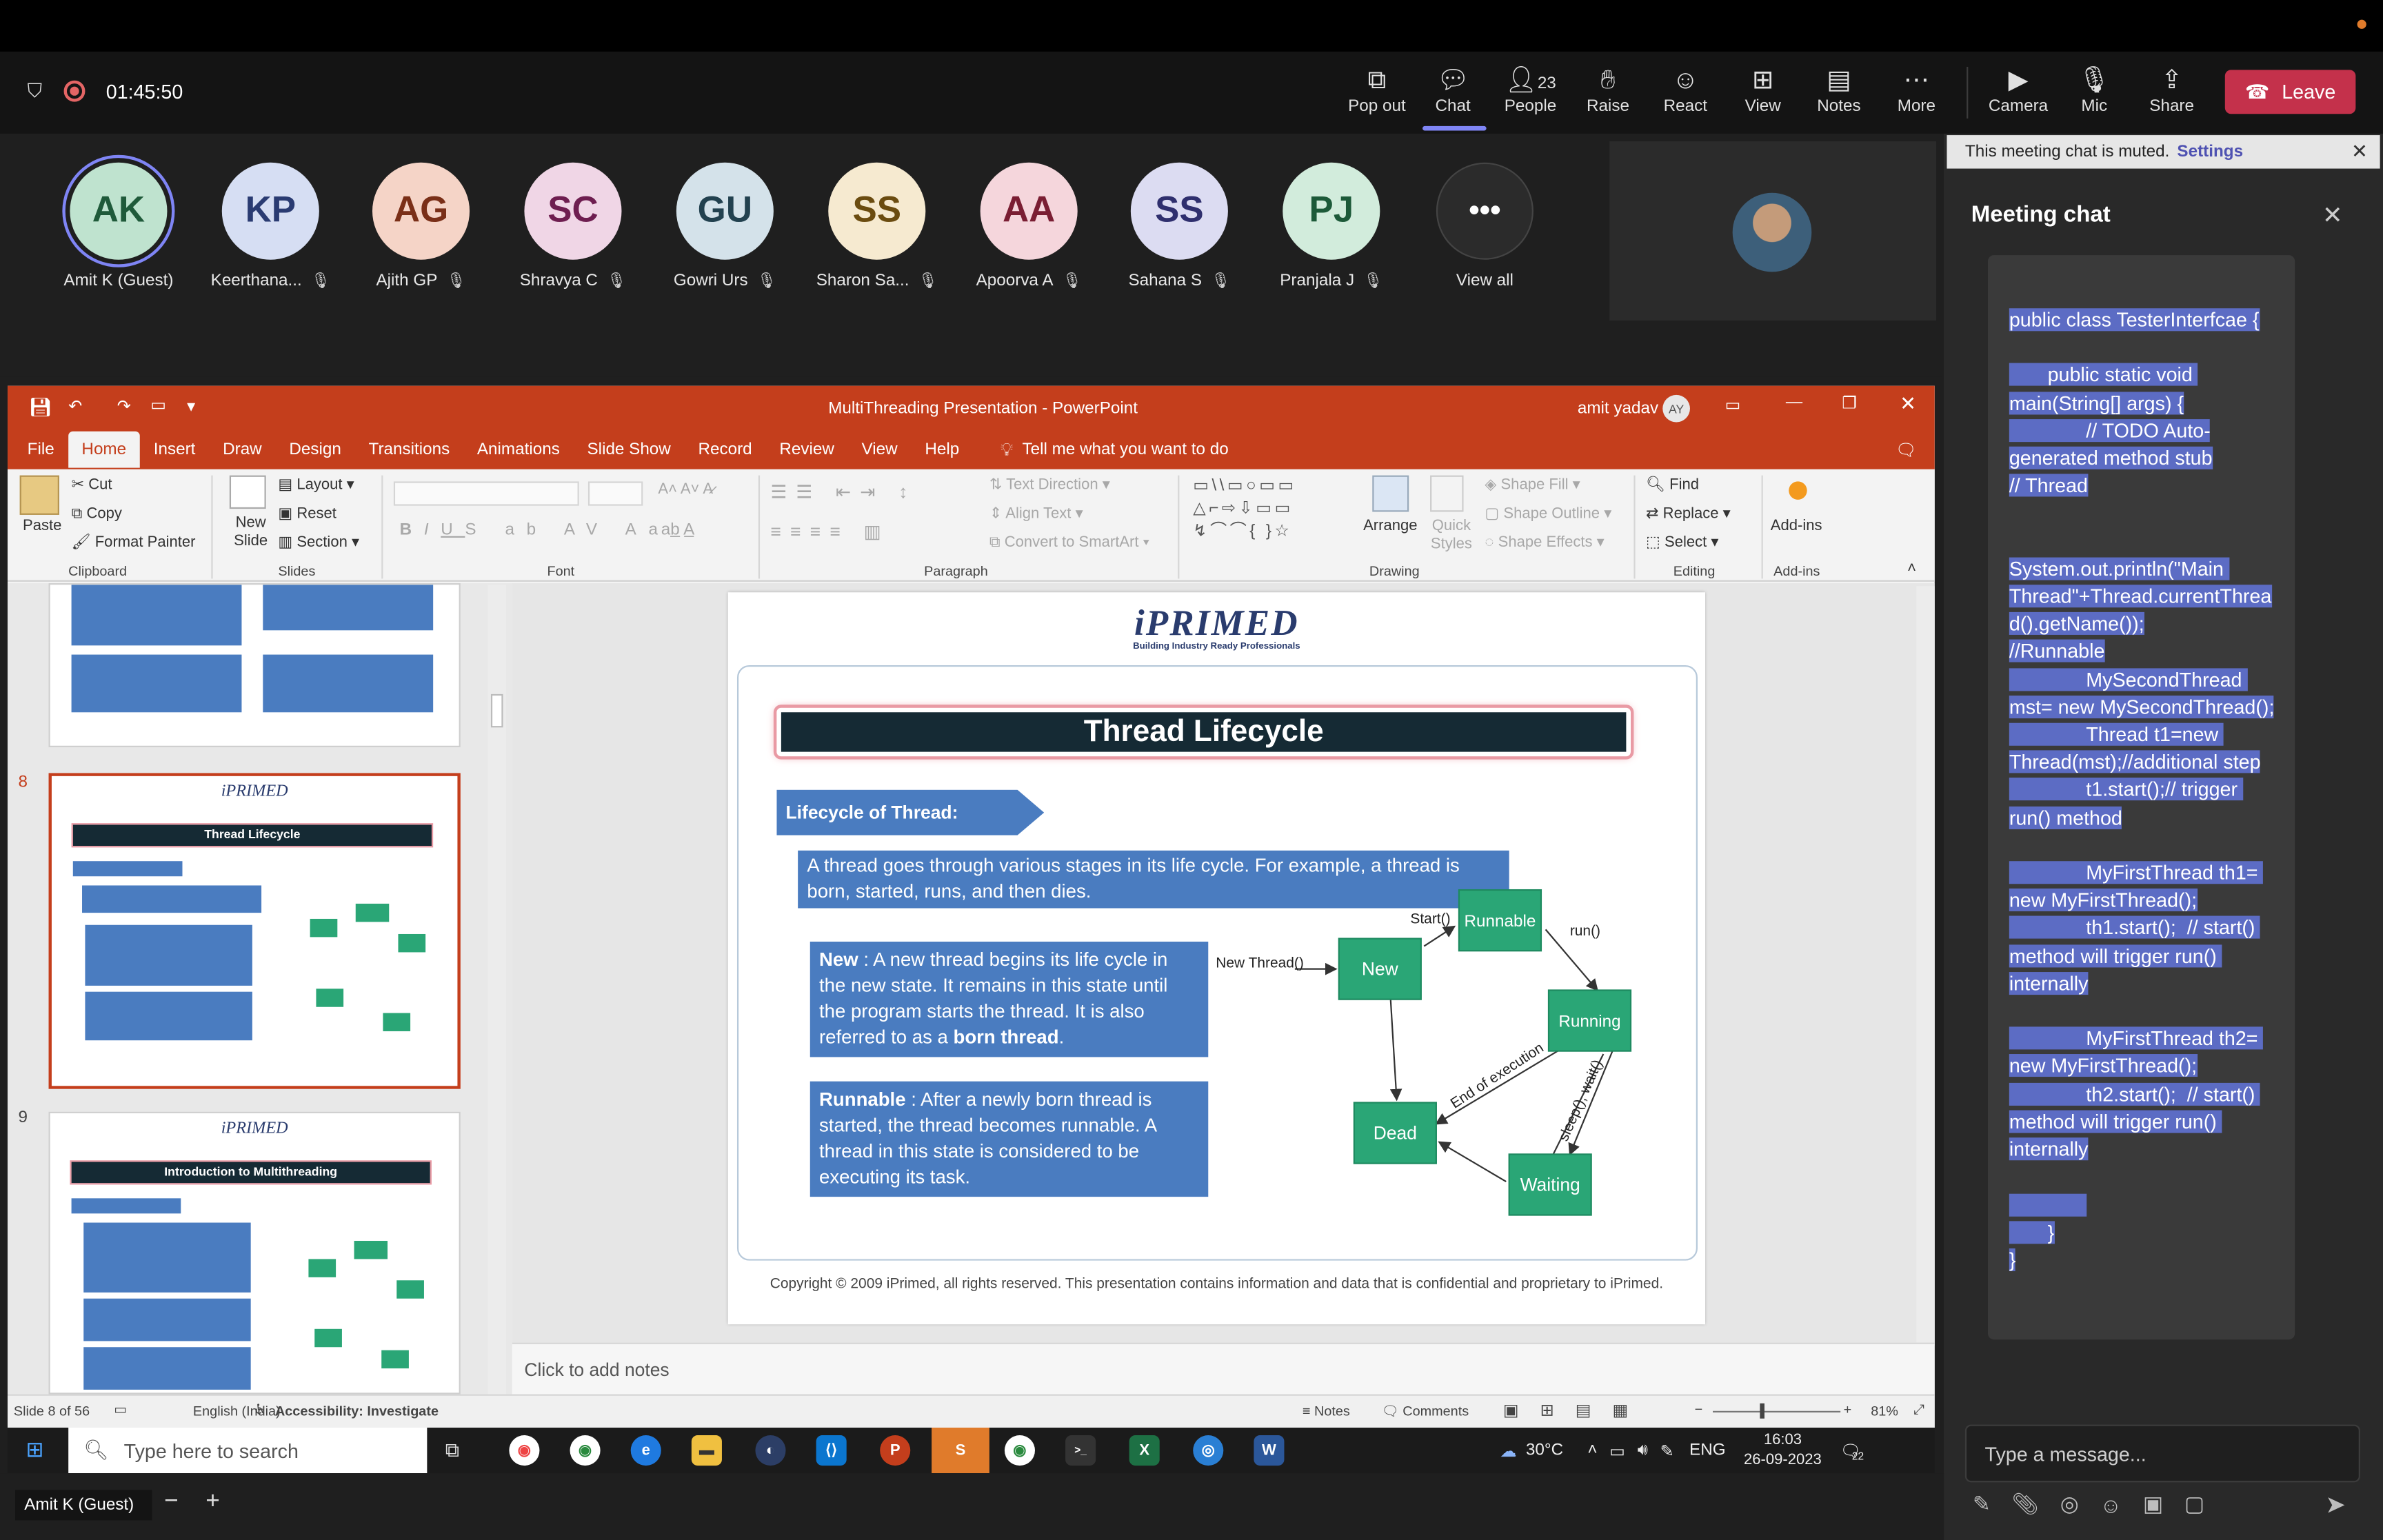 The width and height of the screenshot is (2383, 1540). What do you see at coordinates (2290, 92) in the screenshot?
I see `leave-button: ☎︎ Leave` at bounding box center [2290, 92].